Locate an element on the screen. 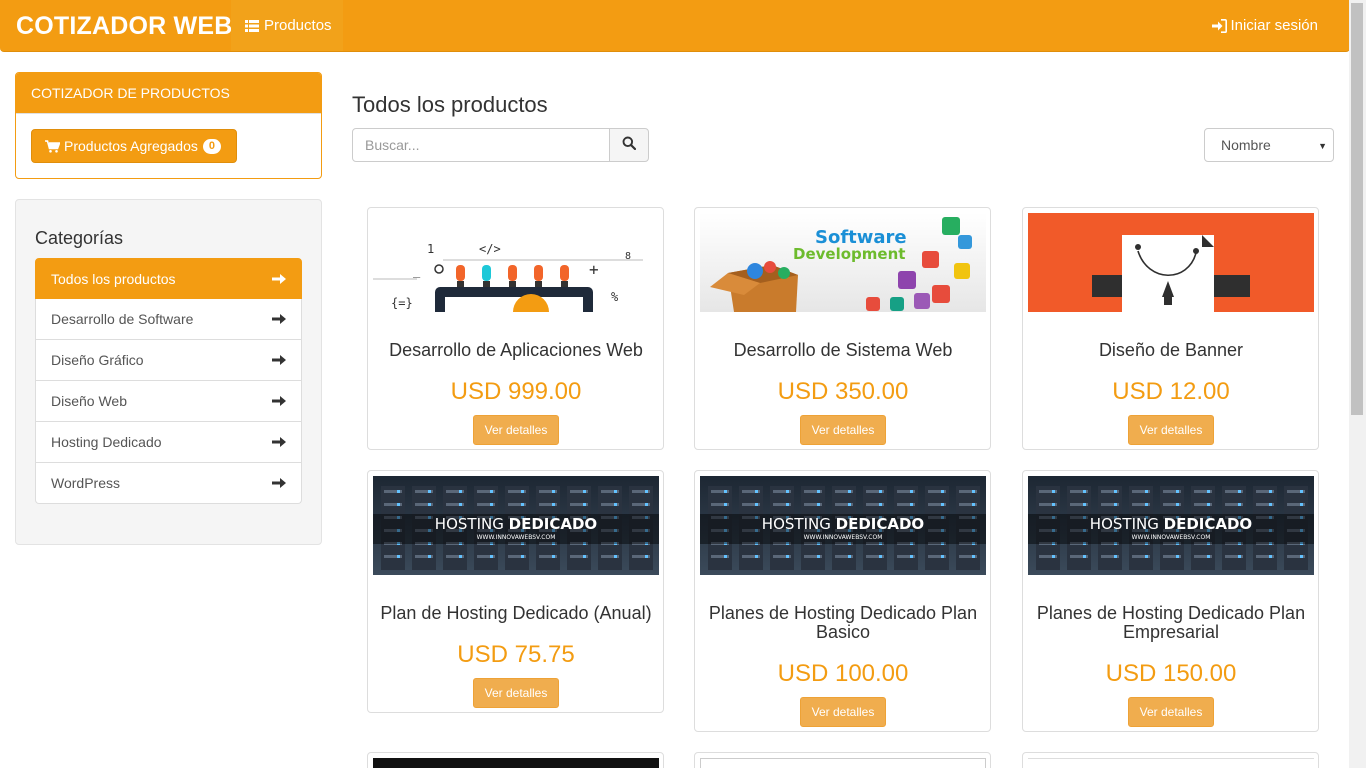  added-count-badge: 0 is located at coordinates (211, 146).